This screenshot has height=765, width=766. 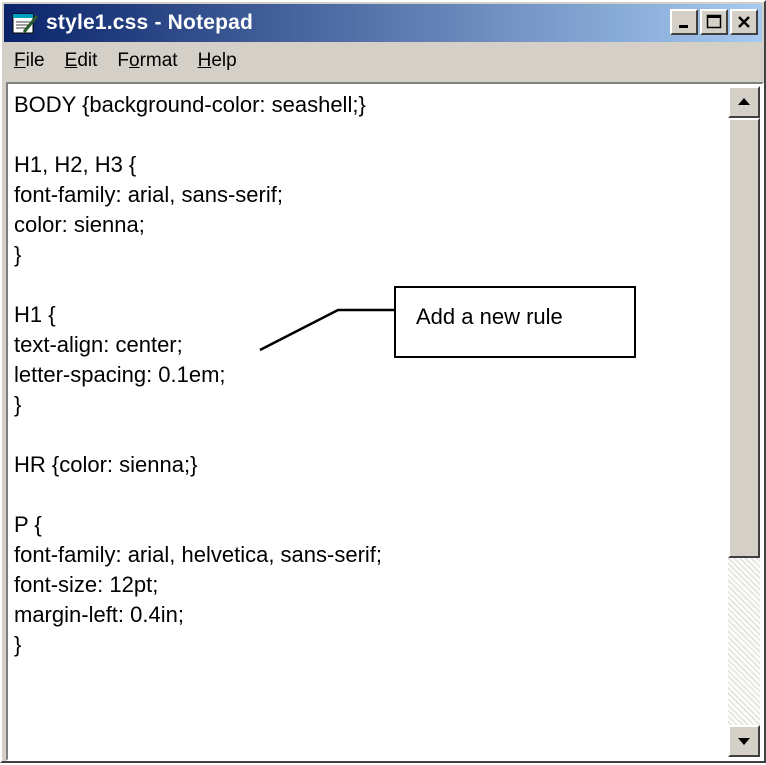 What do you see at coordinates (383, 23) in the screenshot?
I see `title-bar: style1.css - Notepad` at bounding box center [383, 23].